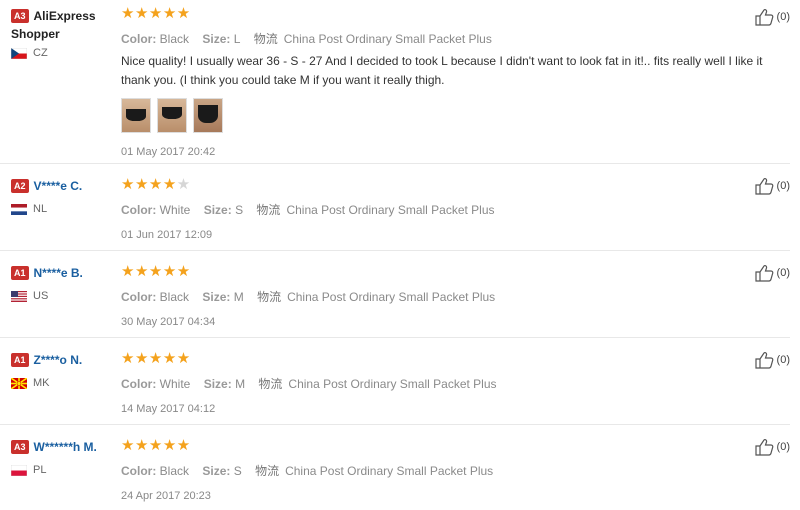  What do you see at coordinates (58, 186) in the screenshot?
I see `reviewer-name: V****e C.` at bounding box center [58, 186].